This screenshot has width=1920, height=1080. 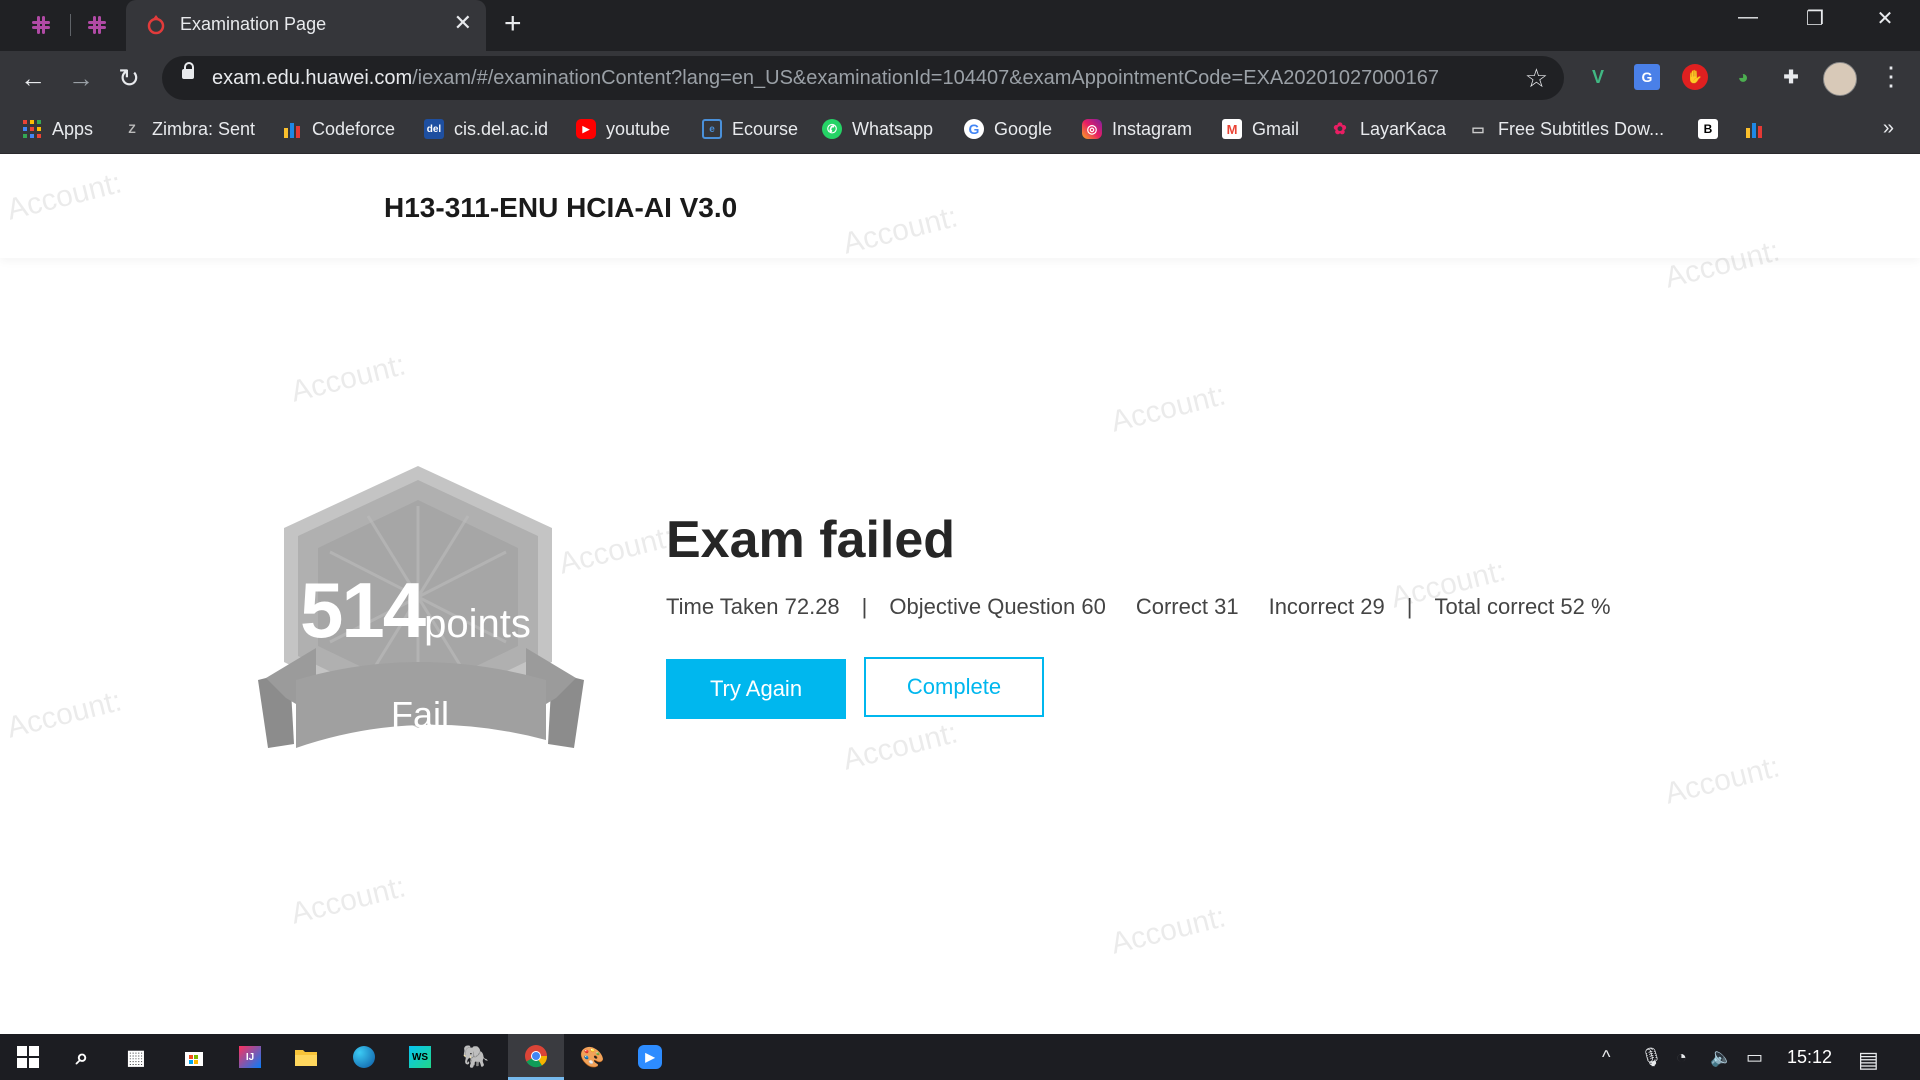 I want to click on status-badge: Fail, so click(x=419, y=714).